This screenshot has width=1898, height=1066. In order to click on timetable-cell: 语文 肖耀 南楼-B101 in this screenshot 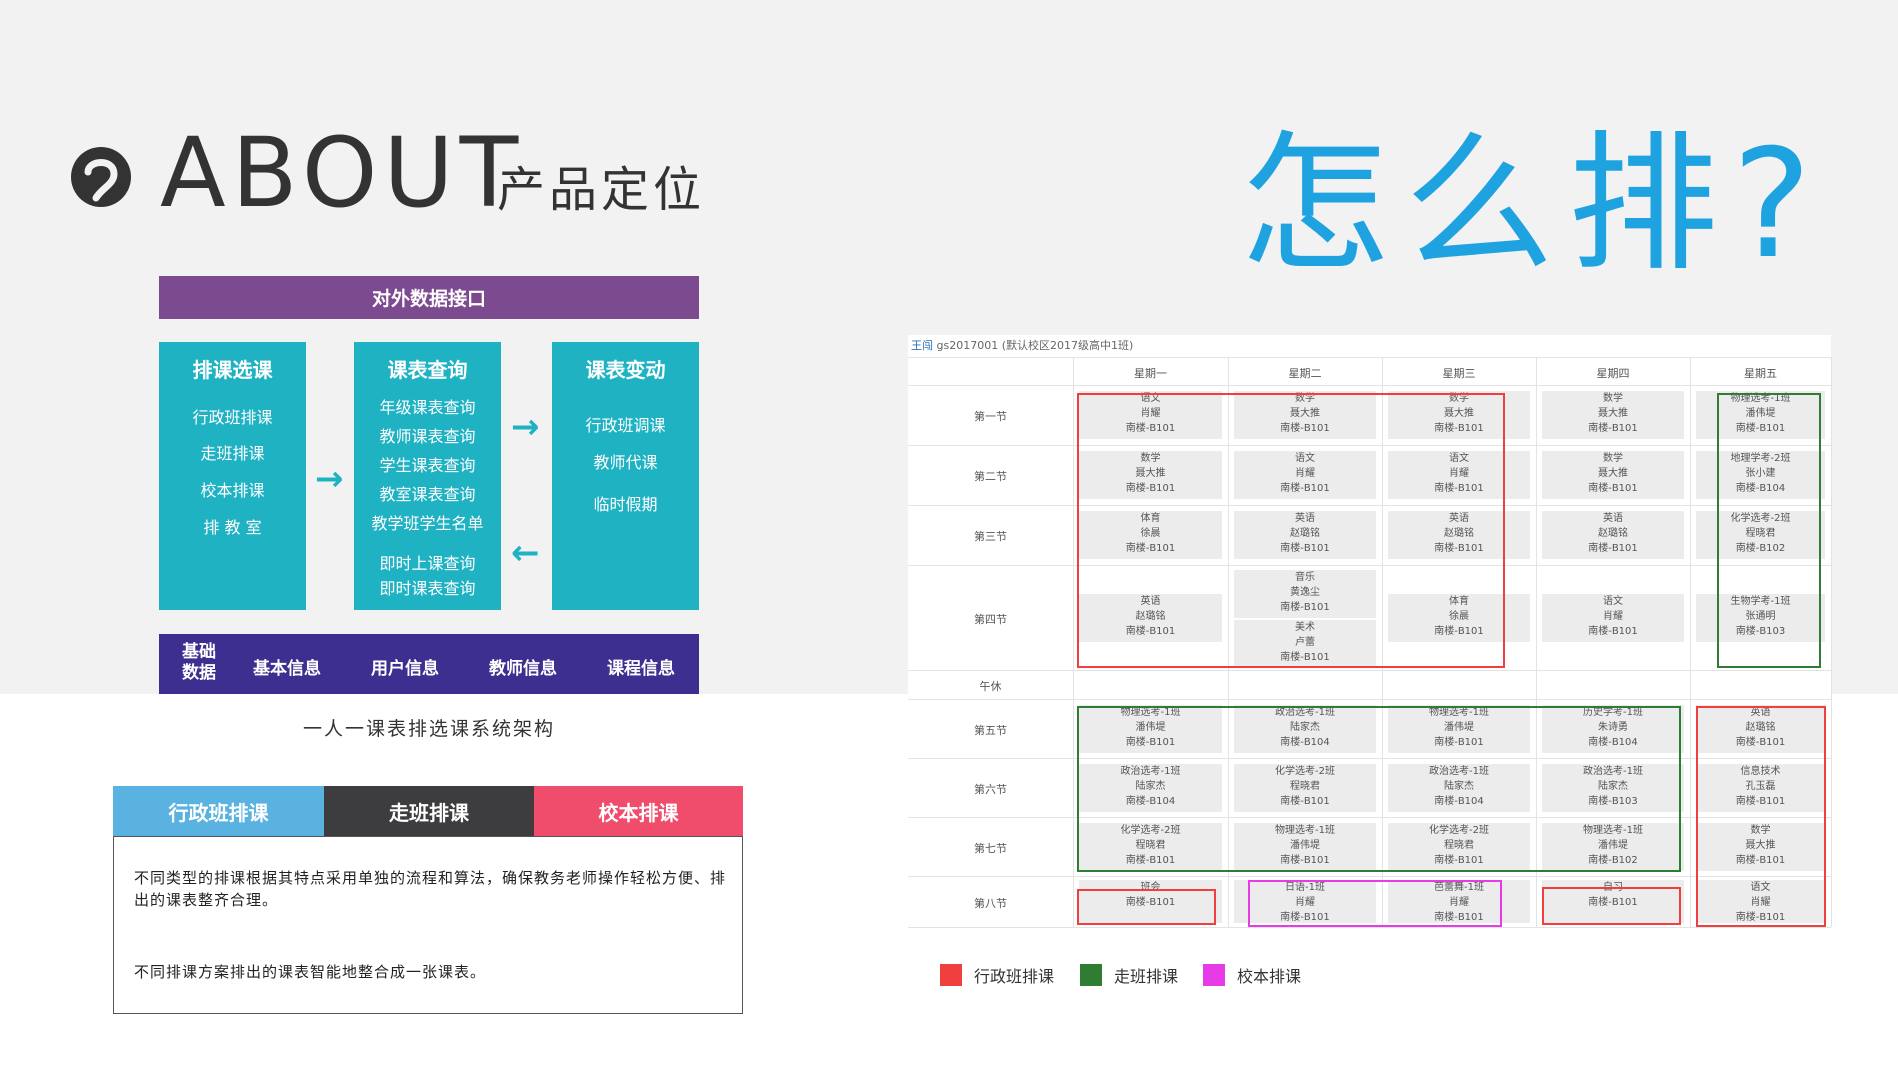, I will do `click(1613, 617)`.